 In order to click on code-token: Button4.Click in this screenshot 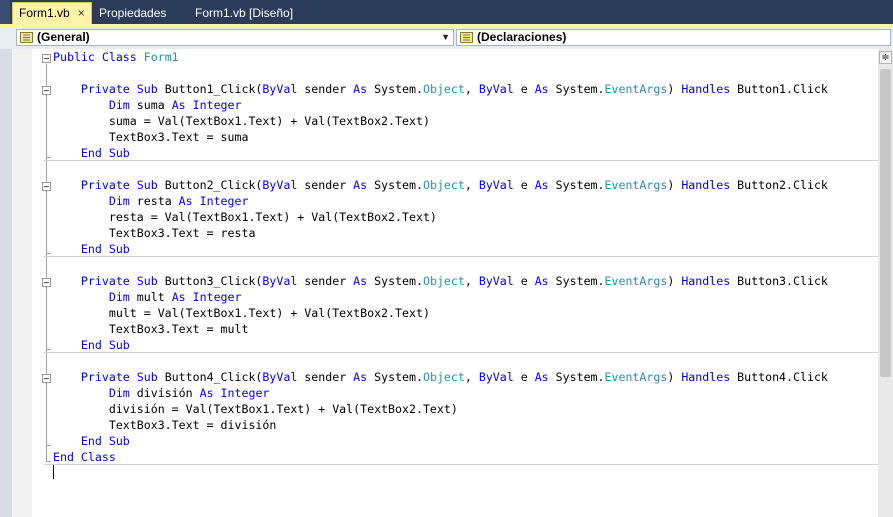, I will do `click(779, 377)`.